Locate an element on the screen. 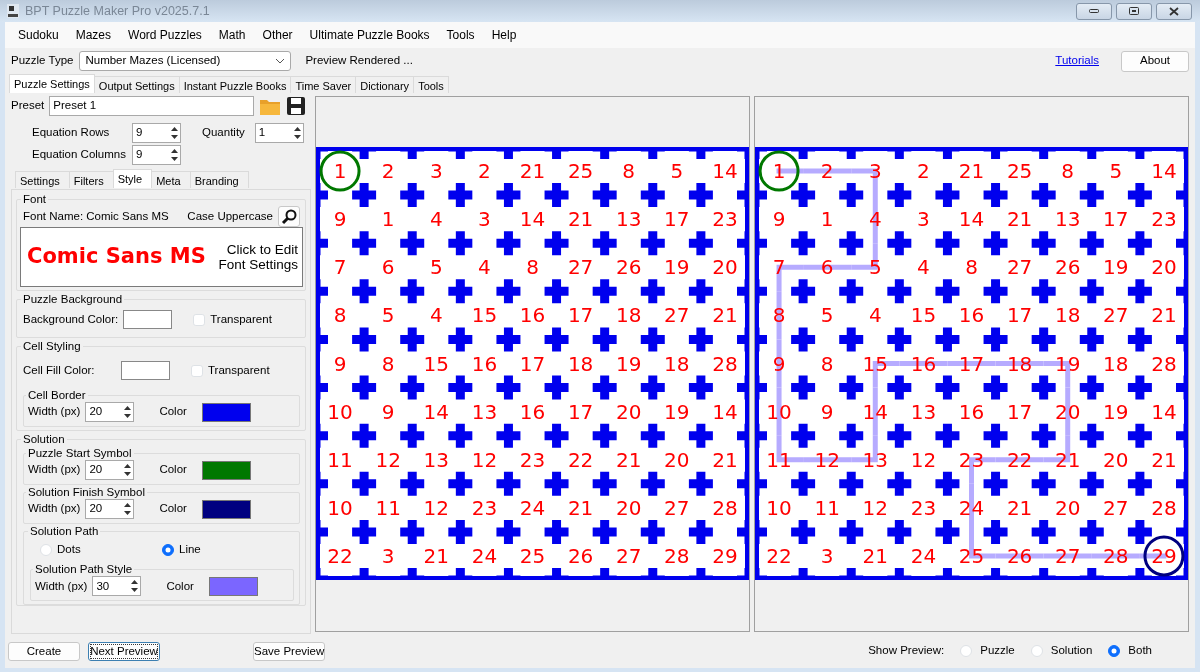  create-button: Create is located at coordinates (44, 651).